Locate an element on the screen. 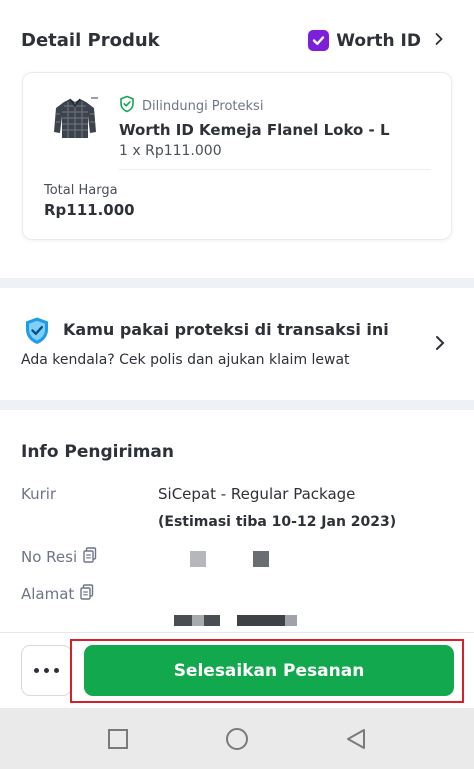 This screenshot has height=769, width=474. courier-label-text: Kurir is located at coordinates (39, 494).